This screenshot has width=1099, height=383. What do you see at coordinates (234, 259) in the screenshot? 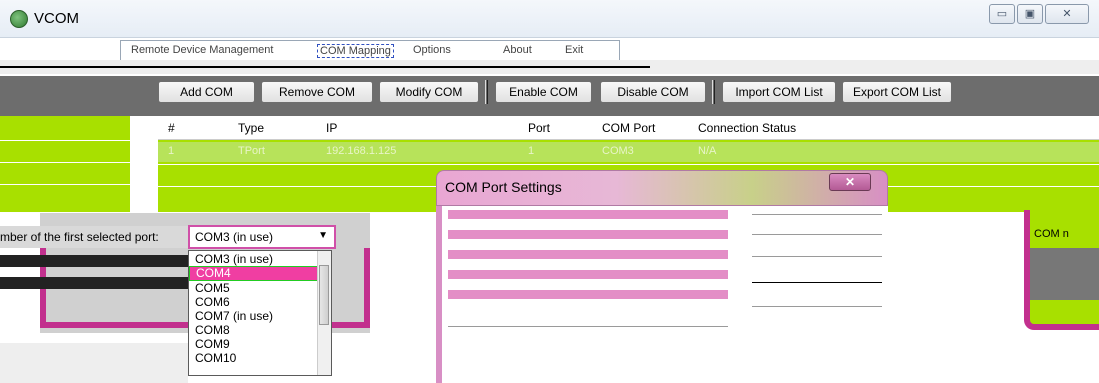
I see `port-option: COM3 (in use)` at bounding box center [234, 259].